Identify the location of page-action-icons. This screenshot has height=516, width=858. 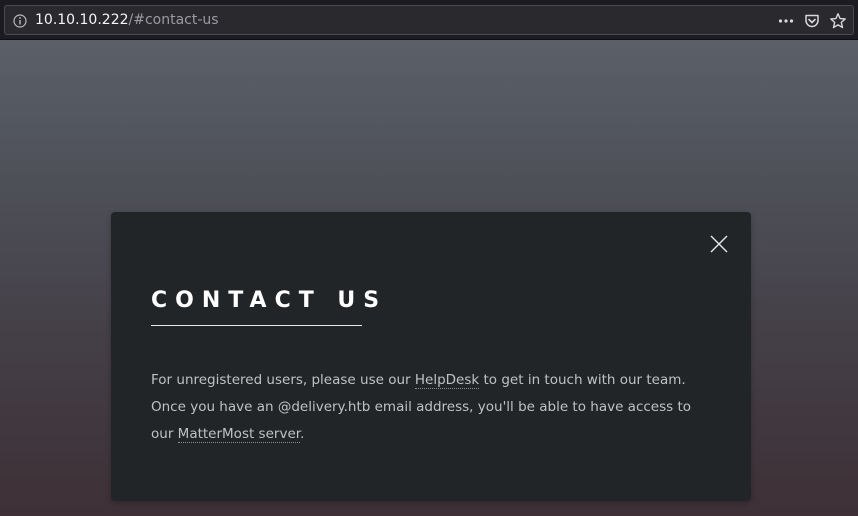
(808, 21).